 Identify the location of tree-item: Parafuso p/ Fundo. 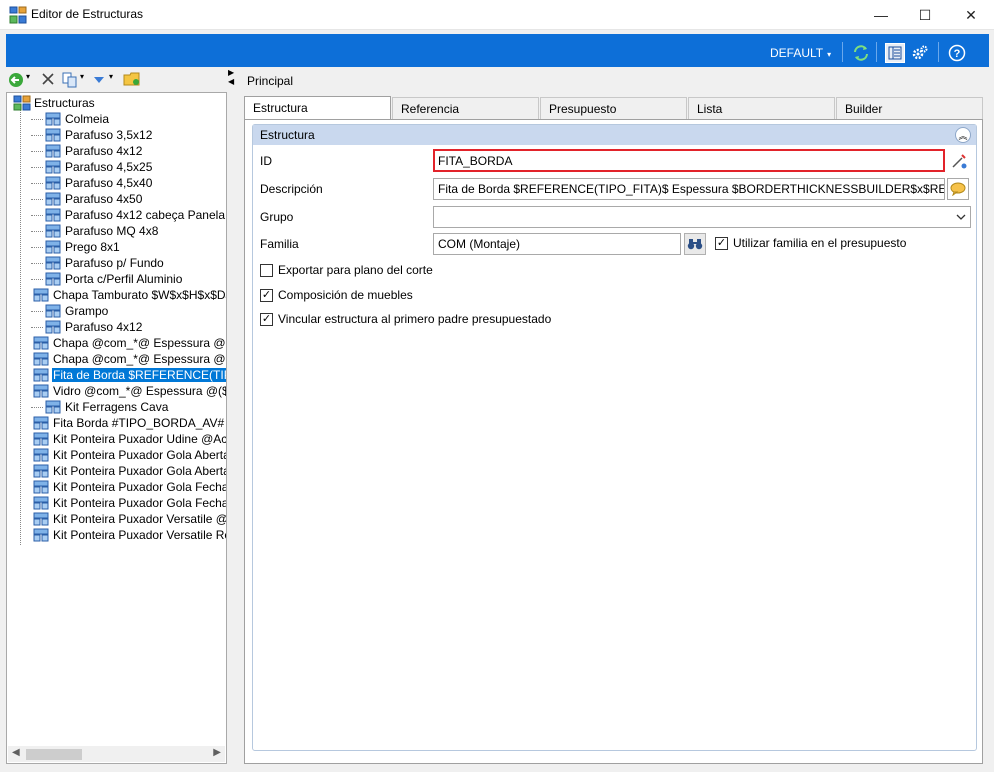
(128, 263).